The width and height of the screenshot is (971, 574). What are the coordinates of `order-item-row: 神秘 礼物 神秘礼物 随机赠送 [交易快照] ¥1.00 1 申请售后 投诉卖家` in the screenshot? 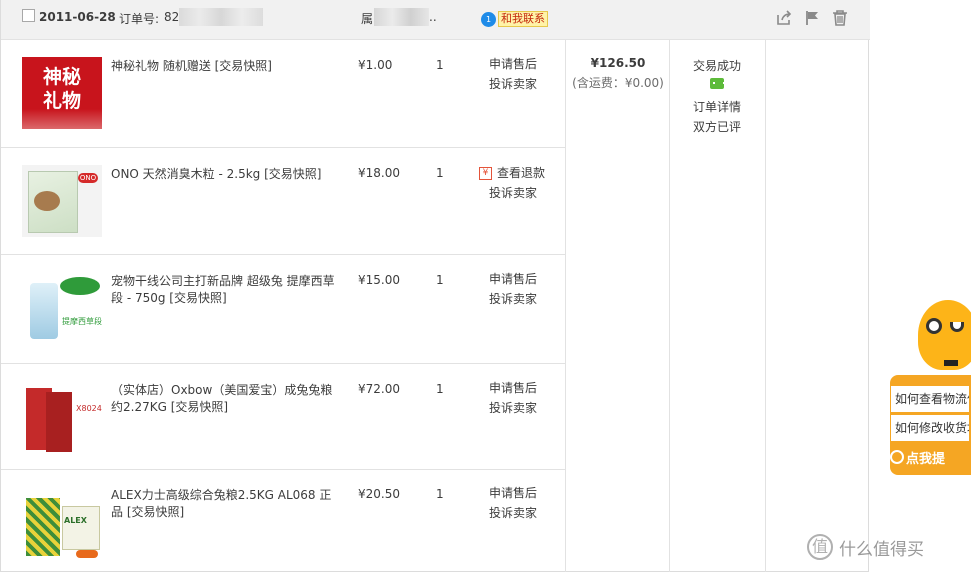 It's located at (283, 94).